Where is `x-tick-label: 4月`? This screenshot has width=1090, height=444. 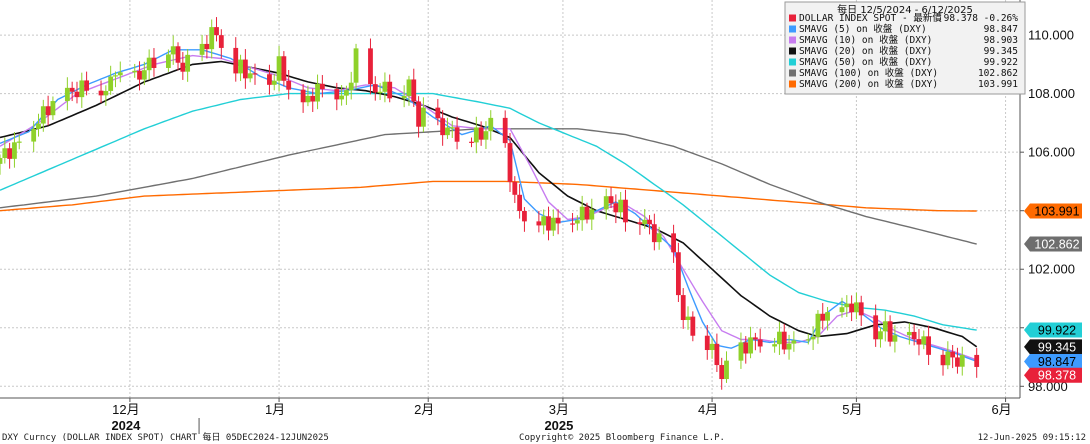 x-tick-label: 4月 is located at coordinates (708, 409).